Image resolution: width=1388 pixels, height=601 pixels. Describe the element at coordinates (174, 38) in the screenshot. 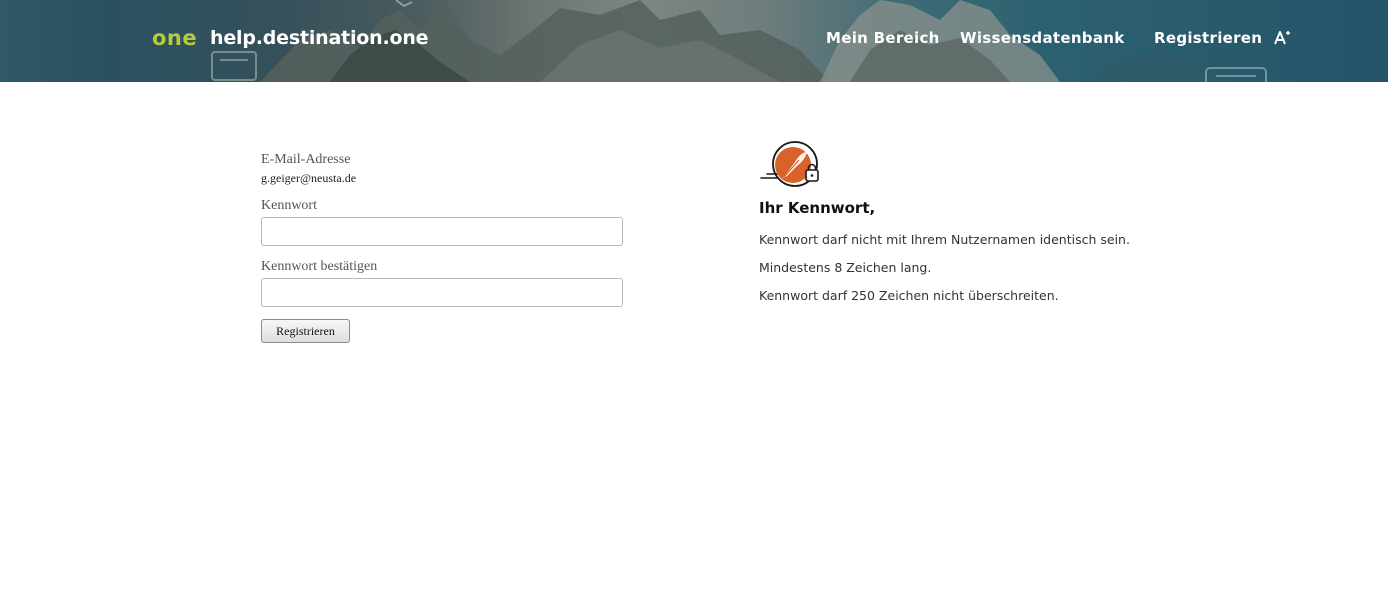

I see `brand-logo: one` at that location.